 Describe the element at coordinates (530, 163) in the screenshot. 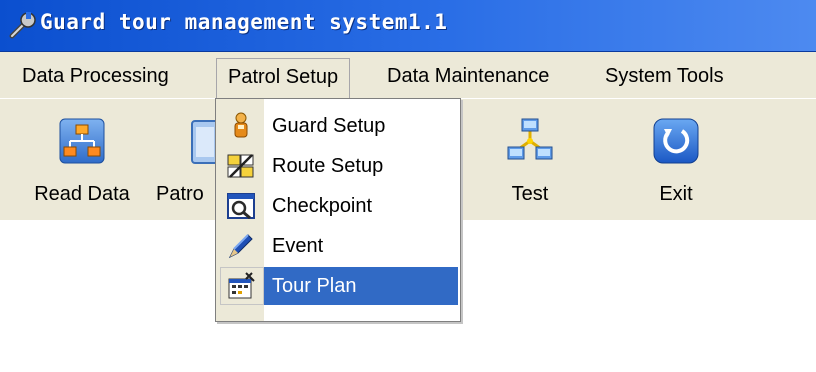

I see `test-button: Test` at that location.